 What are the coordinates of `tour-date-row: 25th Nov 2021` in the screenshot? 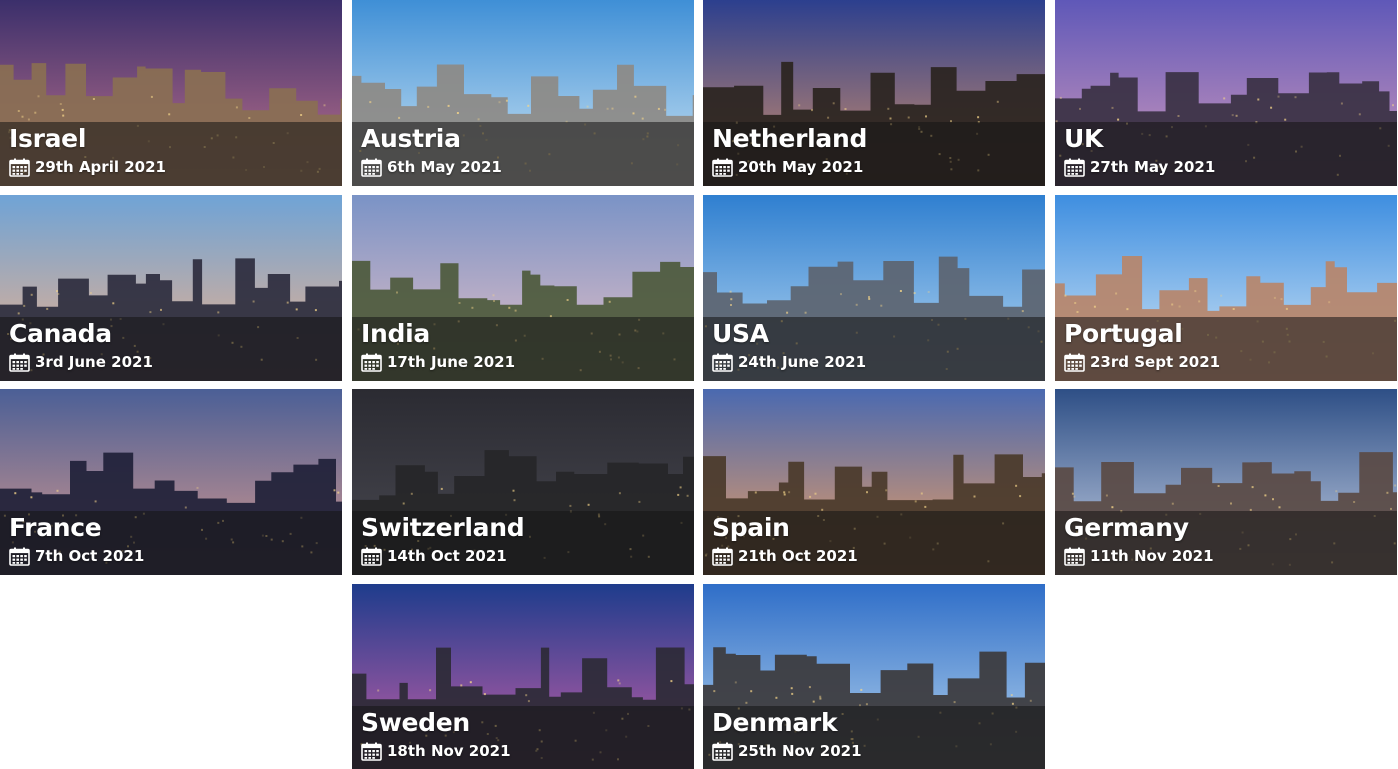 It's located at (874, 751).